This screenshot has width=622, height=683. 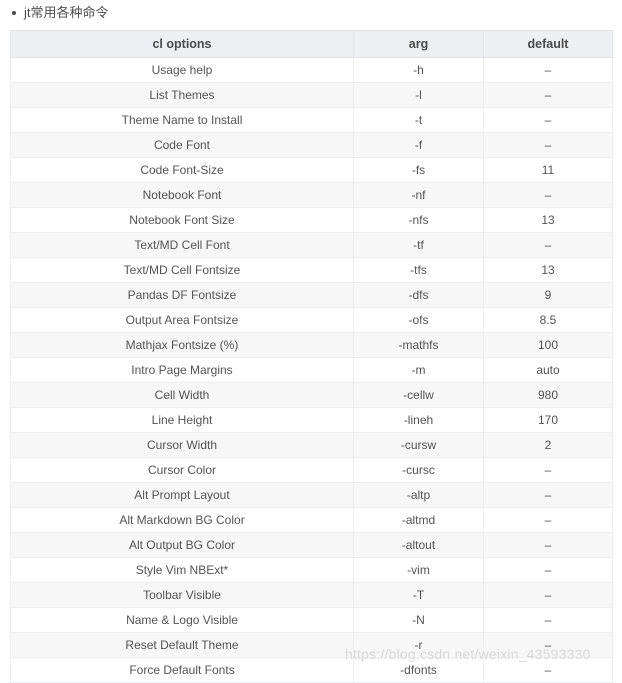 I want to click on cell-arg: -f, so click(x=418, y=145).